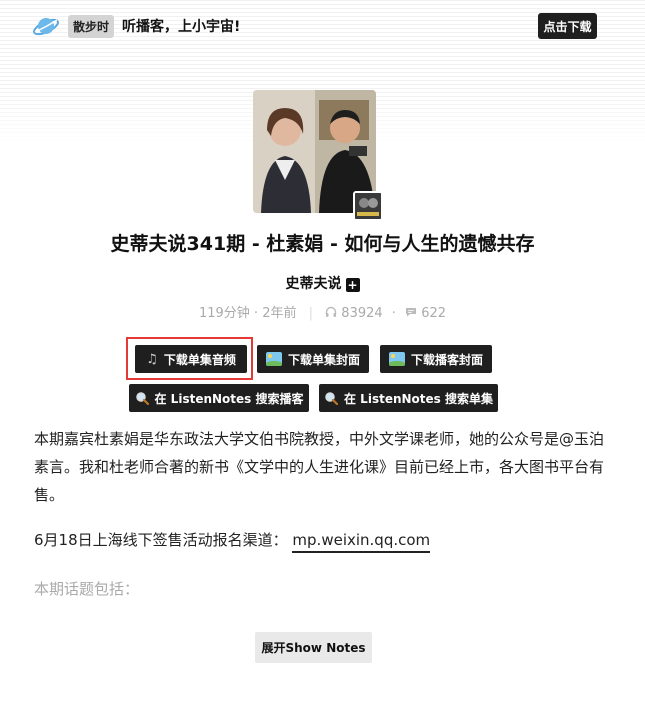  What do you see at coordinates (323, 620) in the screenshot?
I see `notes-fade` at bounding box center [323, 620].